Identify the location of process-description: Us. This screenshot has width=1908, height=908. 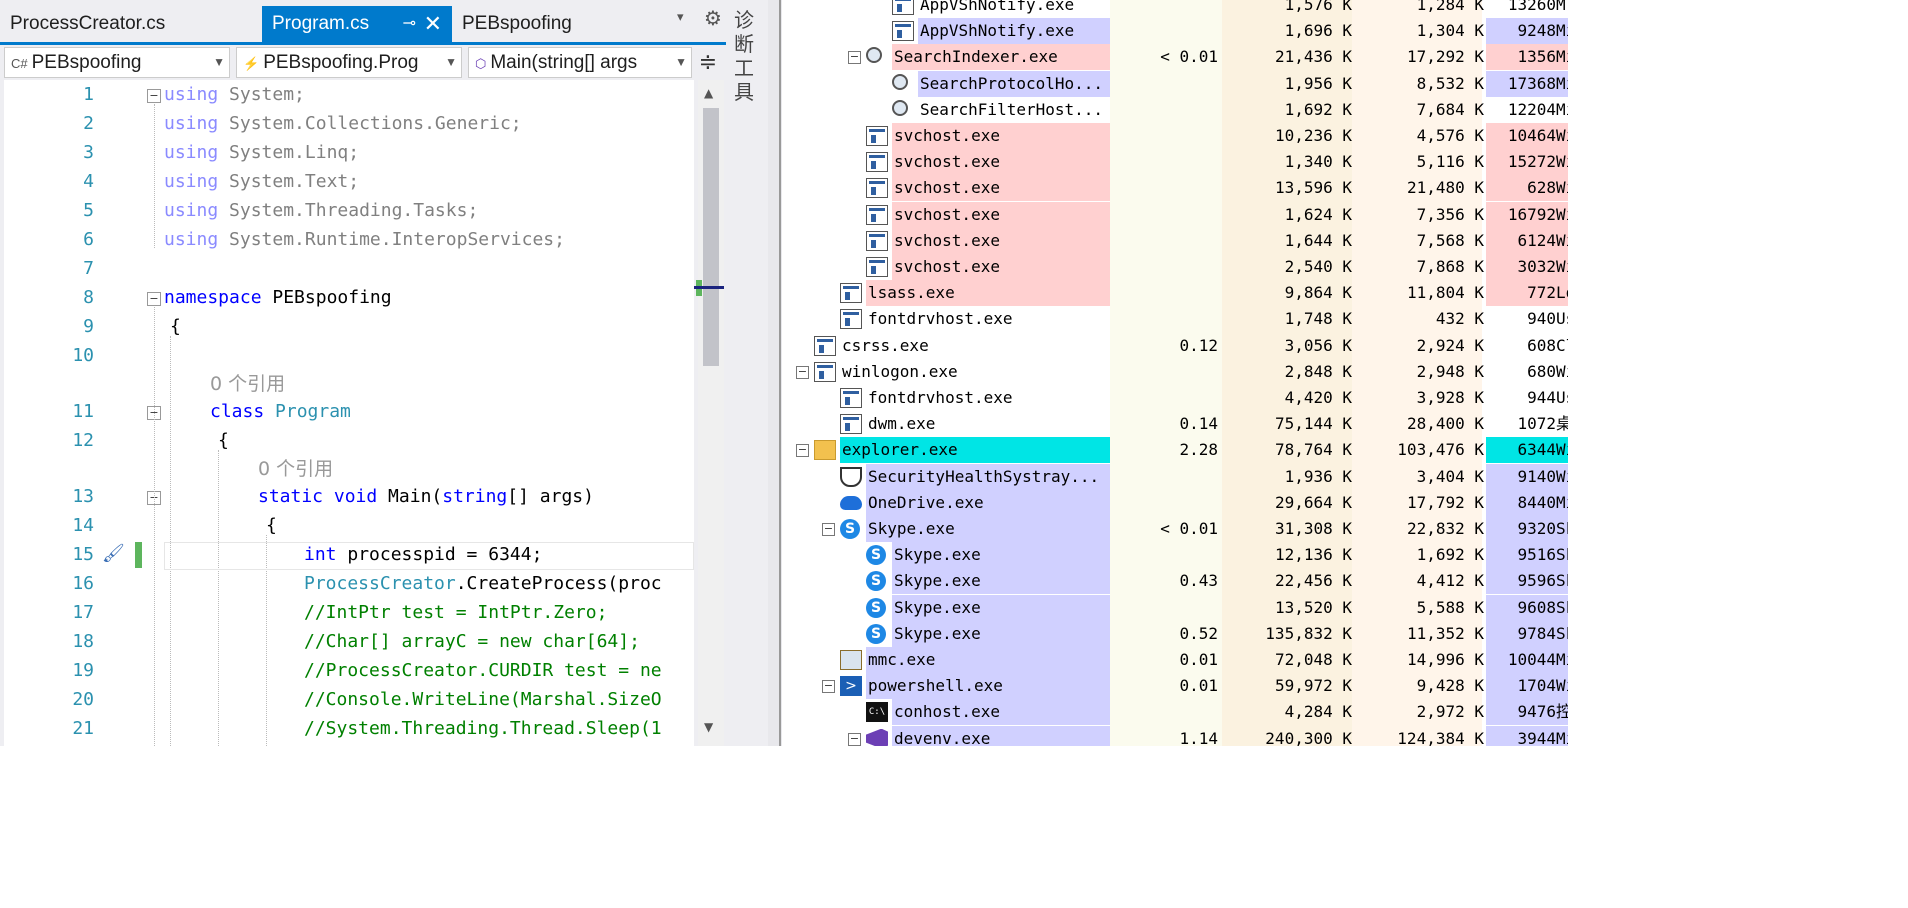
(1562, 397).